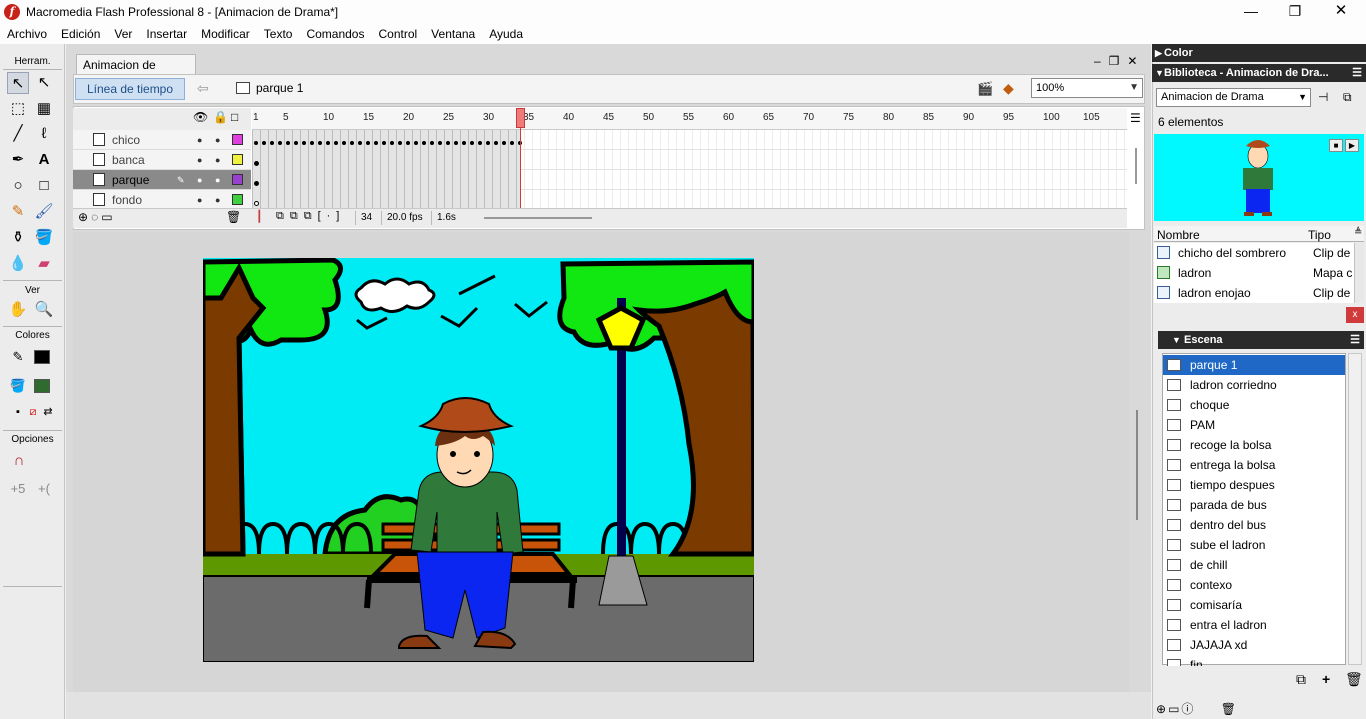 Image resolution: width=1366 pixels, height=719 pixels. I want to click on scene-item: contexo, so click(1254, 585).